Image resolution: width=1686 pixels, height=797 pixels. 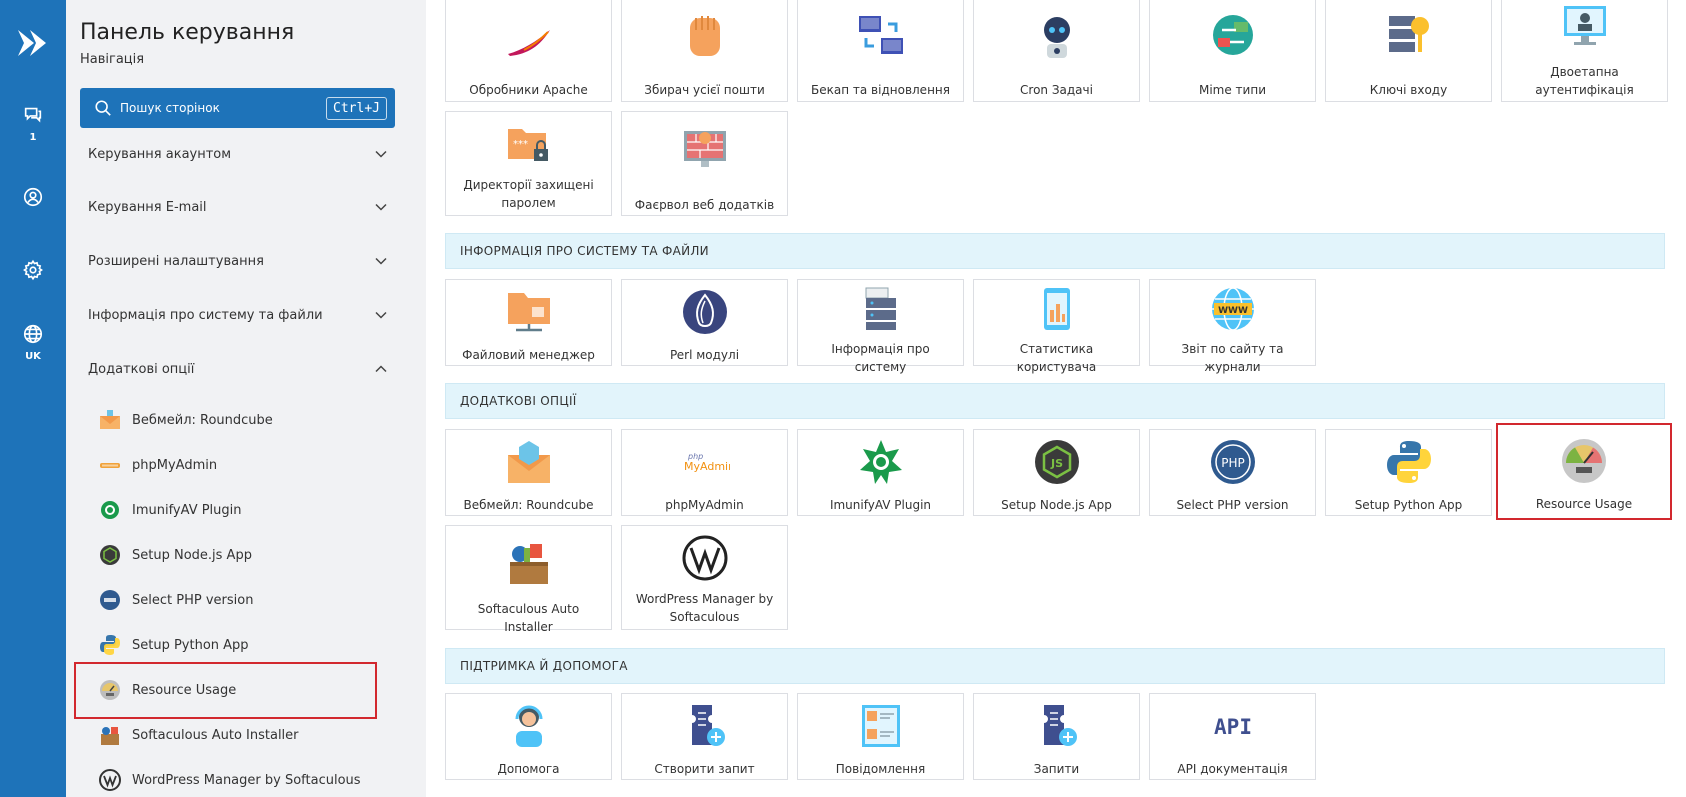 What do you see at coordinates (704, 472) in the screenshot?
I see `tile-phpmyadmin: php MyAdmin phpMyAdmin` at bounding box center [704, 472].